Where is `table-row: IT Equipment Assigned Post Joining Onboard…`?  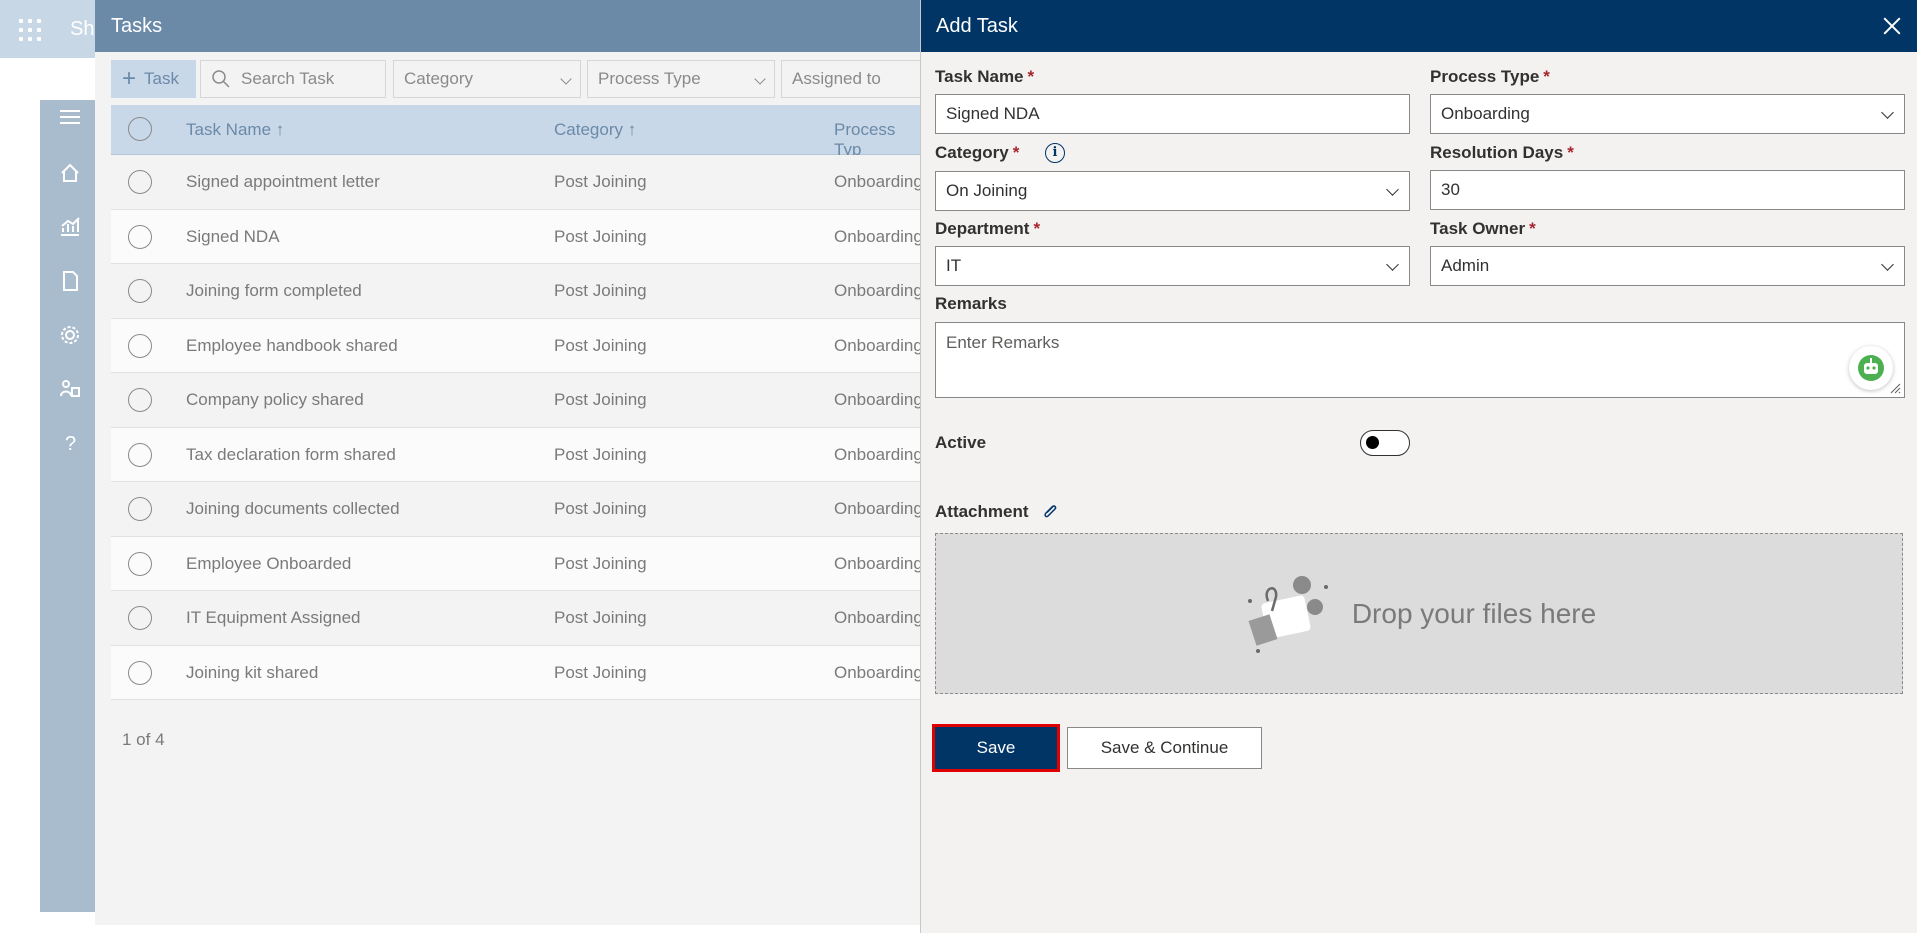 table-row: IT Equipment Assigned Post Joining Onboard… is located at coordinates (518, 618).